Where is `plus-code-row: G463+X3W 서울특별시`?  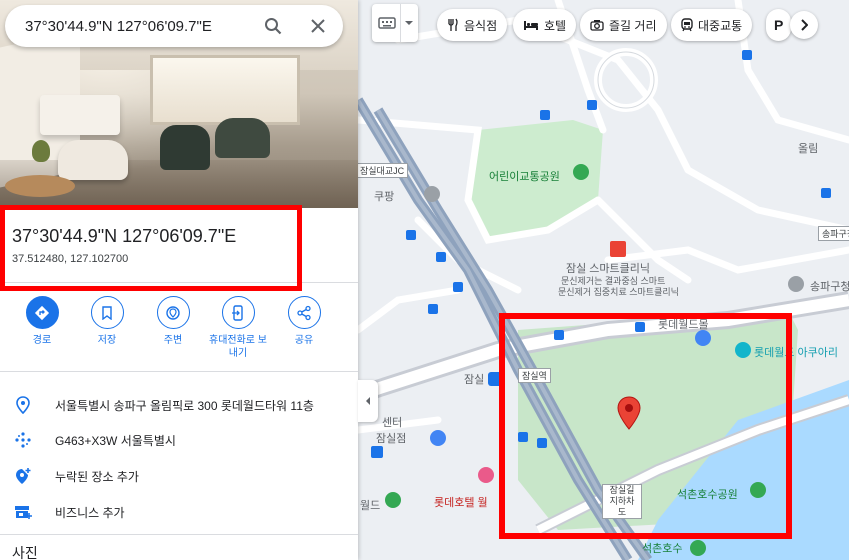 plus-code-row: G463+X3W 서울특별시 is located at coordinates (179, 440).